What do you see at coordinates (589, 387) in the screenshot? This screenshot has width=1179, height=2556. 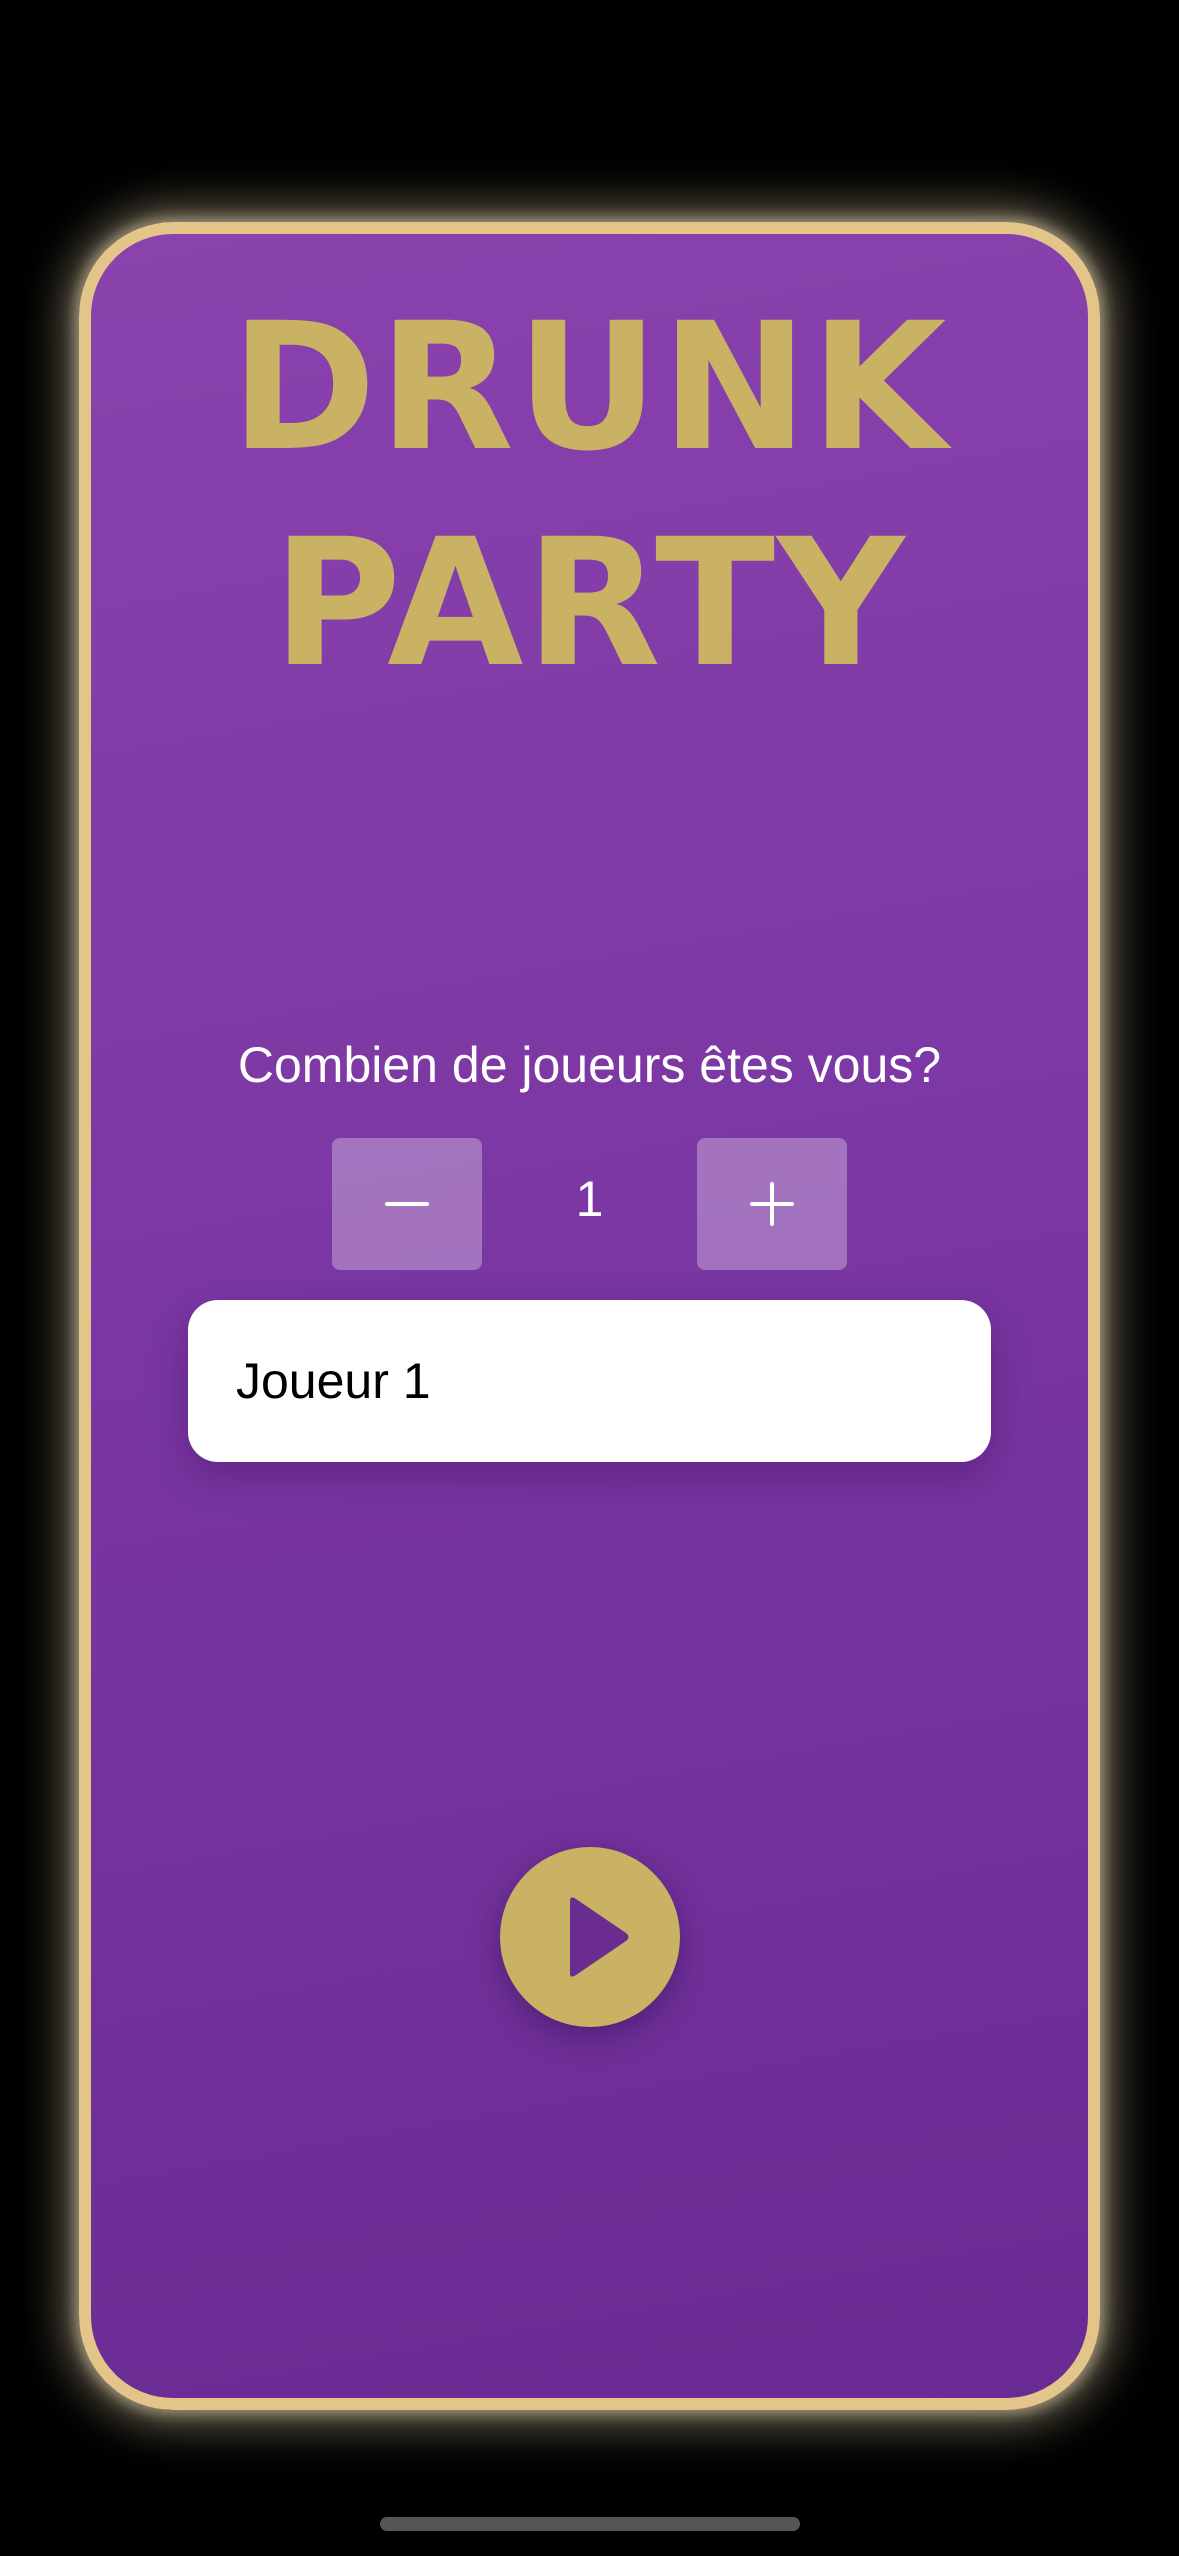 I see `app-title-line-1: DRUNK` at bounding box center [589, 387].